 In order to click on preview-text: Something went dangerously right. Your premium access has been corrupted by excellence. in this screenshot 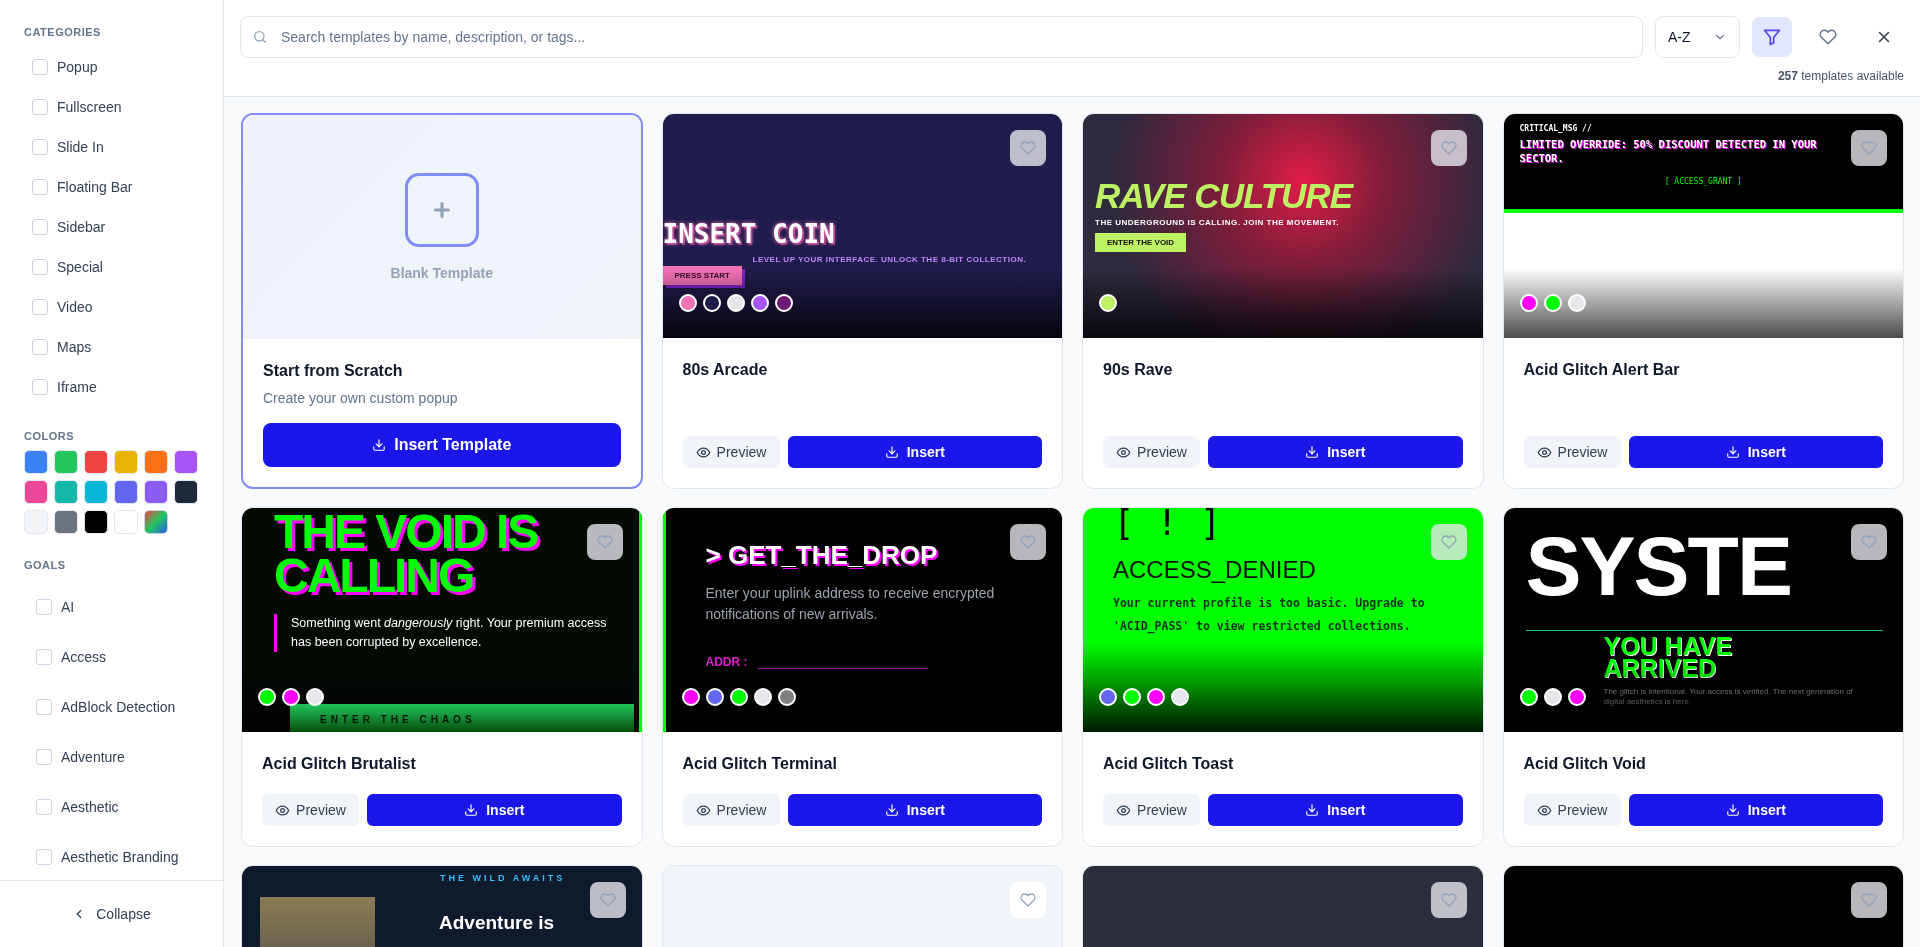, I will do `click(442, 633)`.